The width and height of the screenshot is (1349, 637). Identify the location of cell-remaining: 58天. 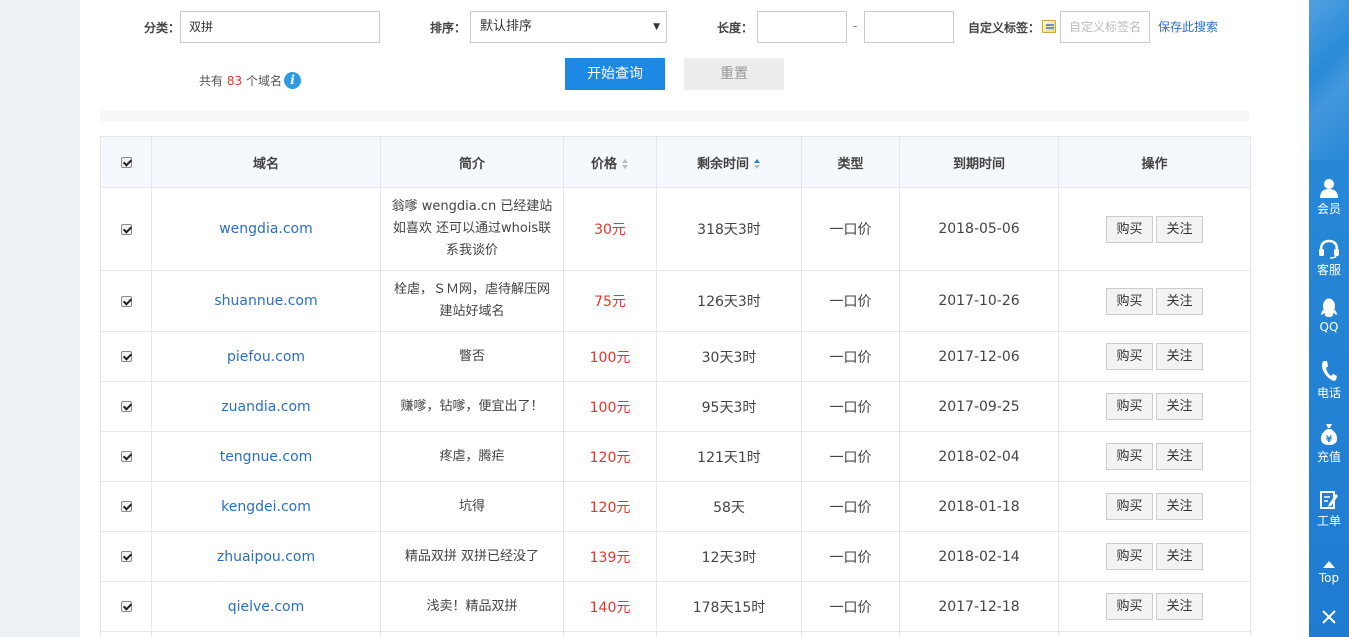
(729, 506).